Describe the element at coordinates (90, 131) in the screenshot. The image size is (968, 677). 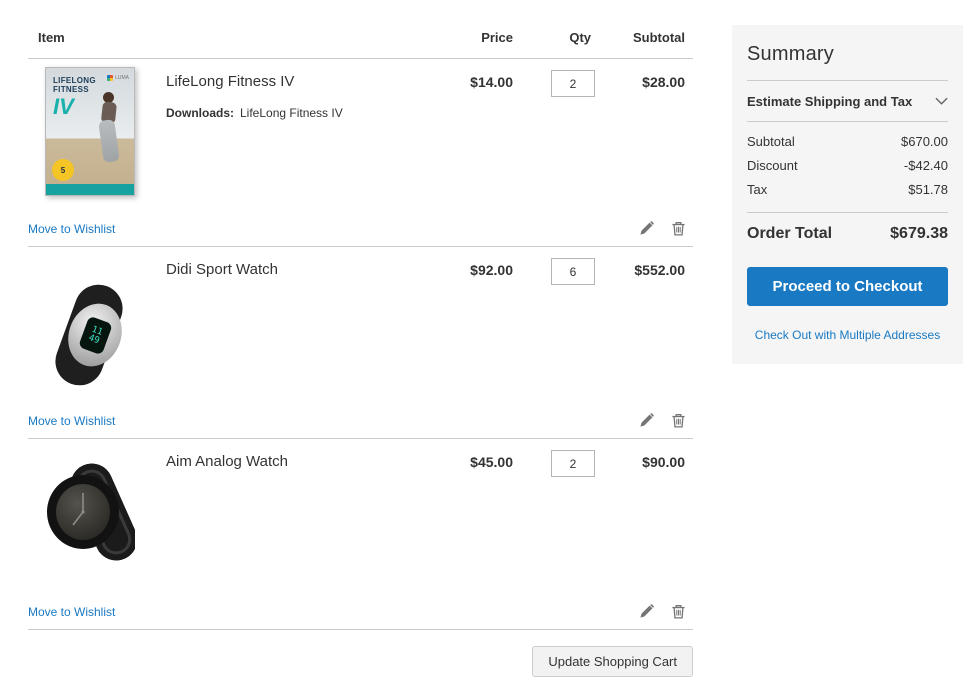
I see `dvd-cover-art: LUMA LIFELONG FITNESS IV 5` at that location.